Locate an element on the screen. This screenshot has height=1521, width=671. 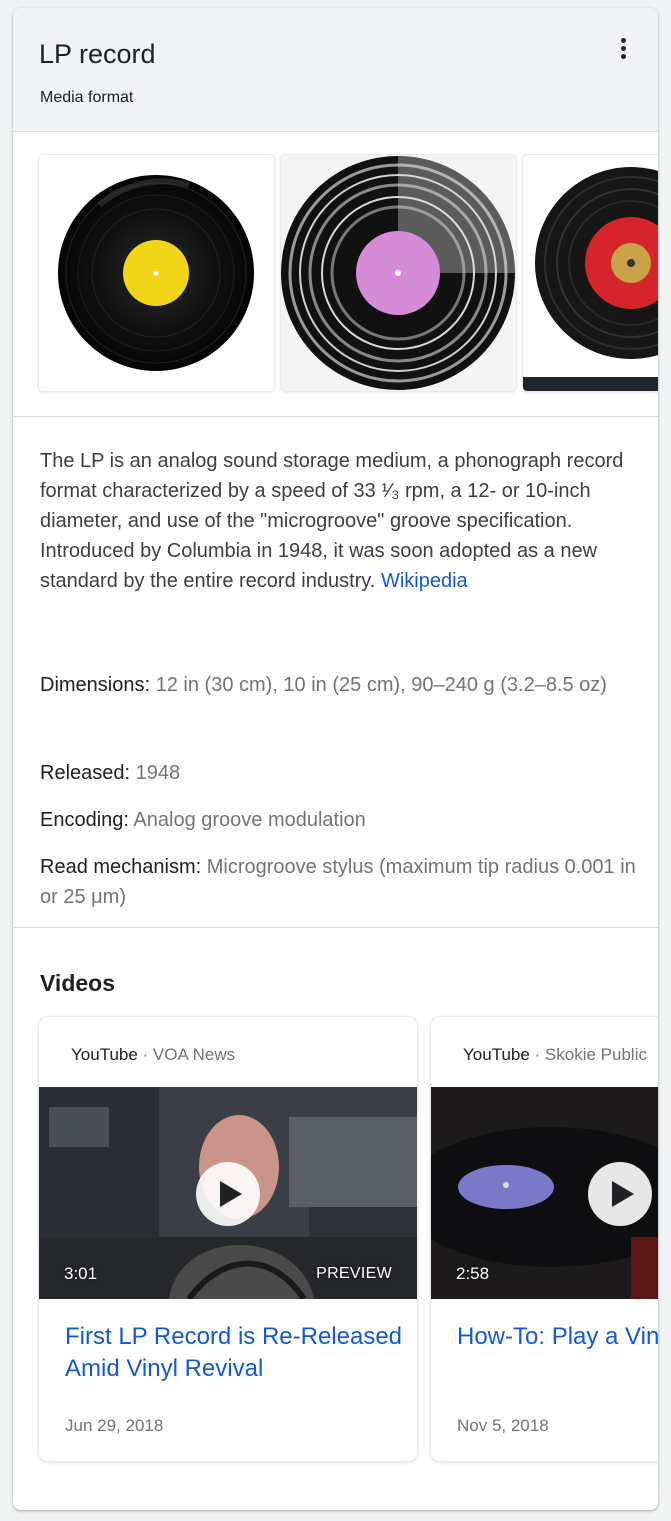
video-source: YouTube · Skokie Public is located at coordinates (555, 1055).